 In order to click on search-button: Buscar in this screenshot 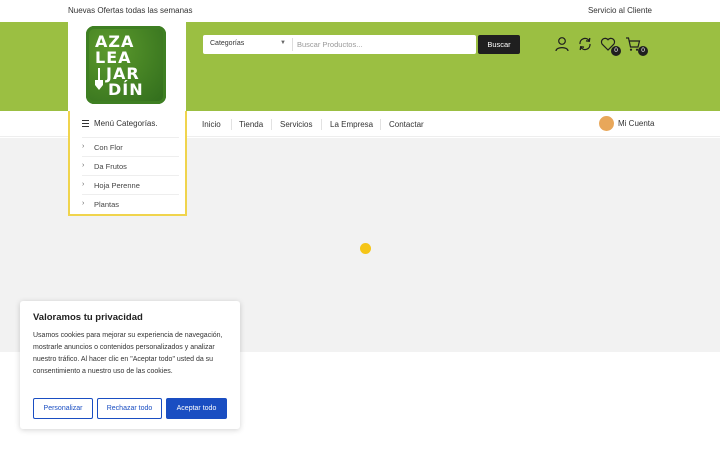, I will do `click(499, 44)`.